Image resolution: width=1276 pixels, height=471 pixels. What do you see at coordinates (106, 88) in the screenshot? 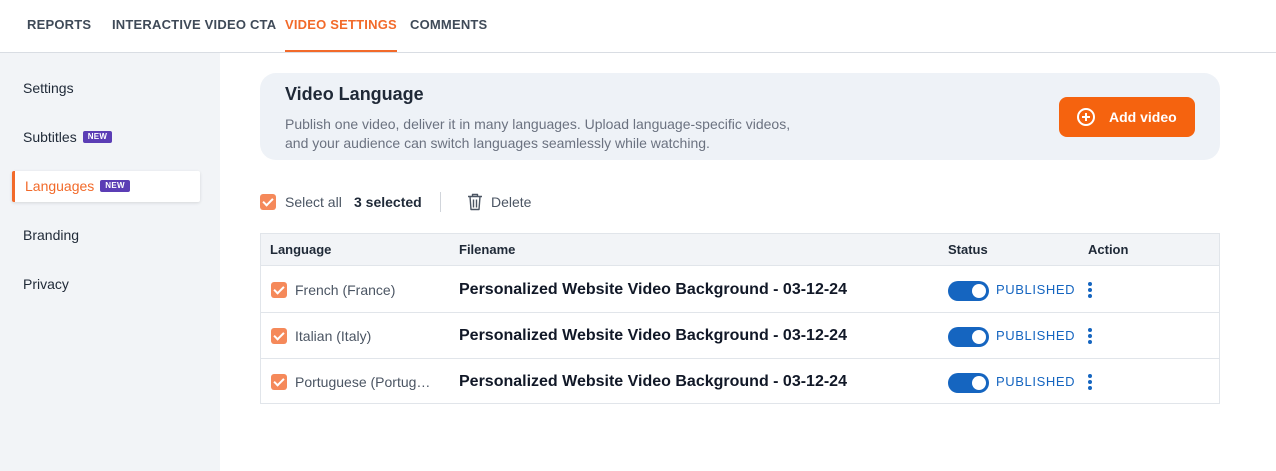
I see `sidebar-item-settings: Settings` at bounding box center [106, 88].